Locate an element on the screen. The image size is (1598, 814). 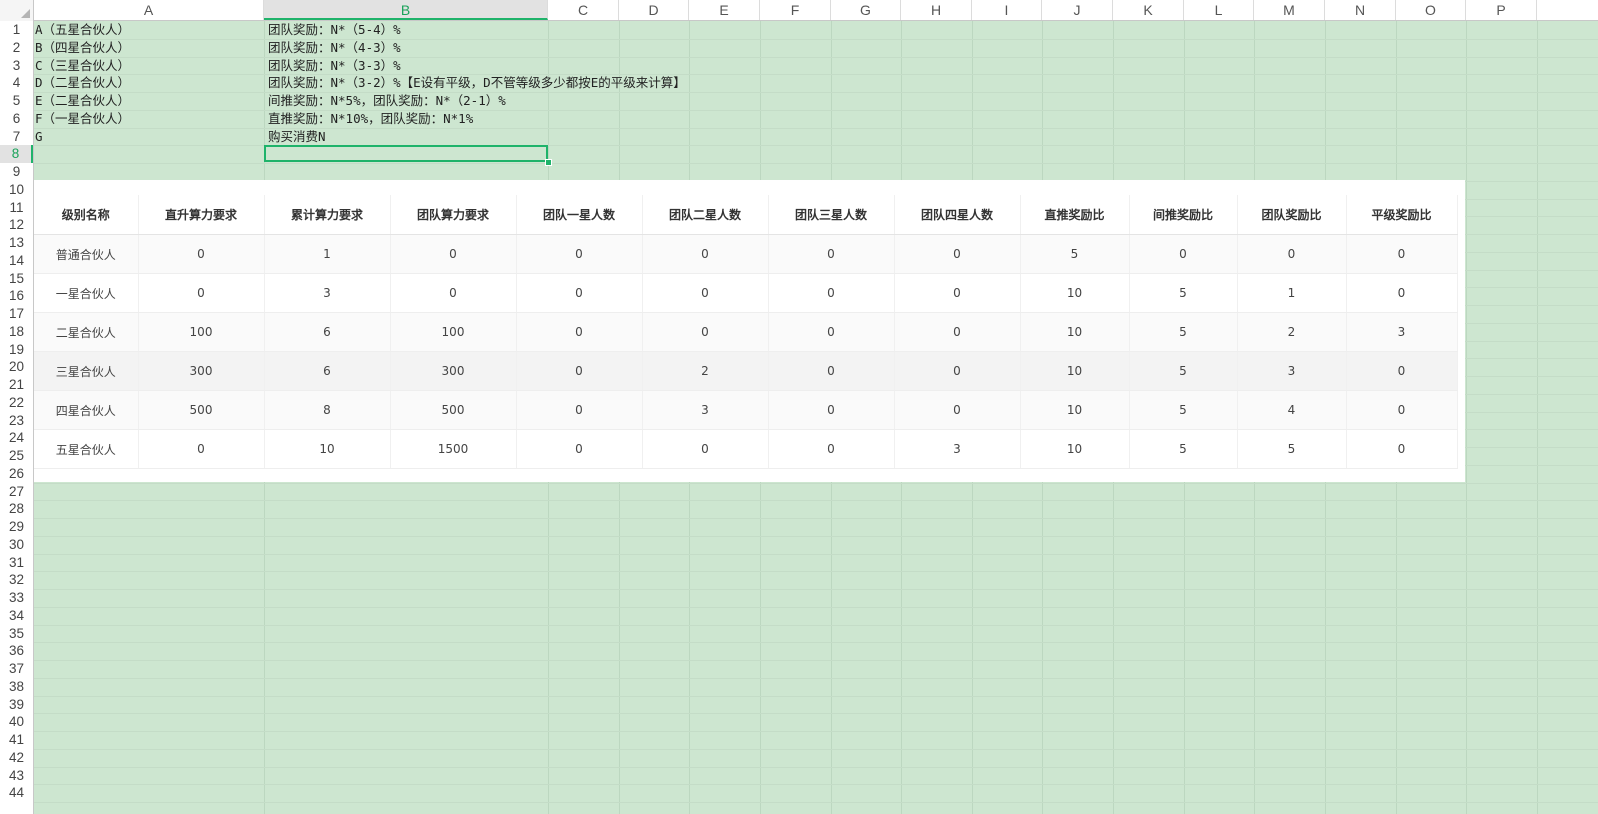
cell-a1: A（五星合伙人） is located at coordinates (82, 30).